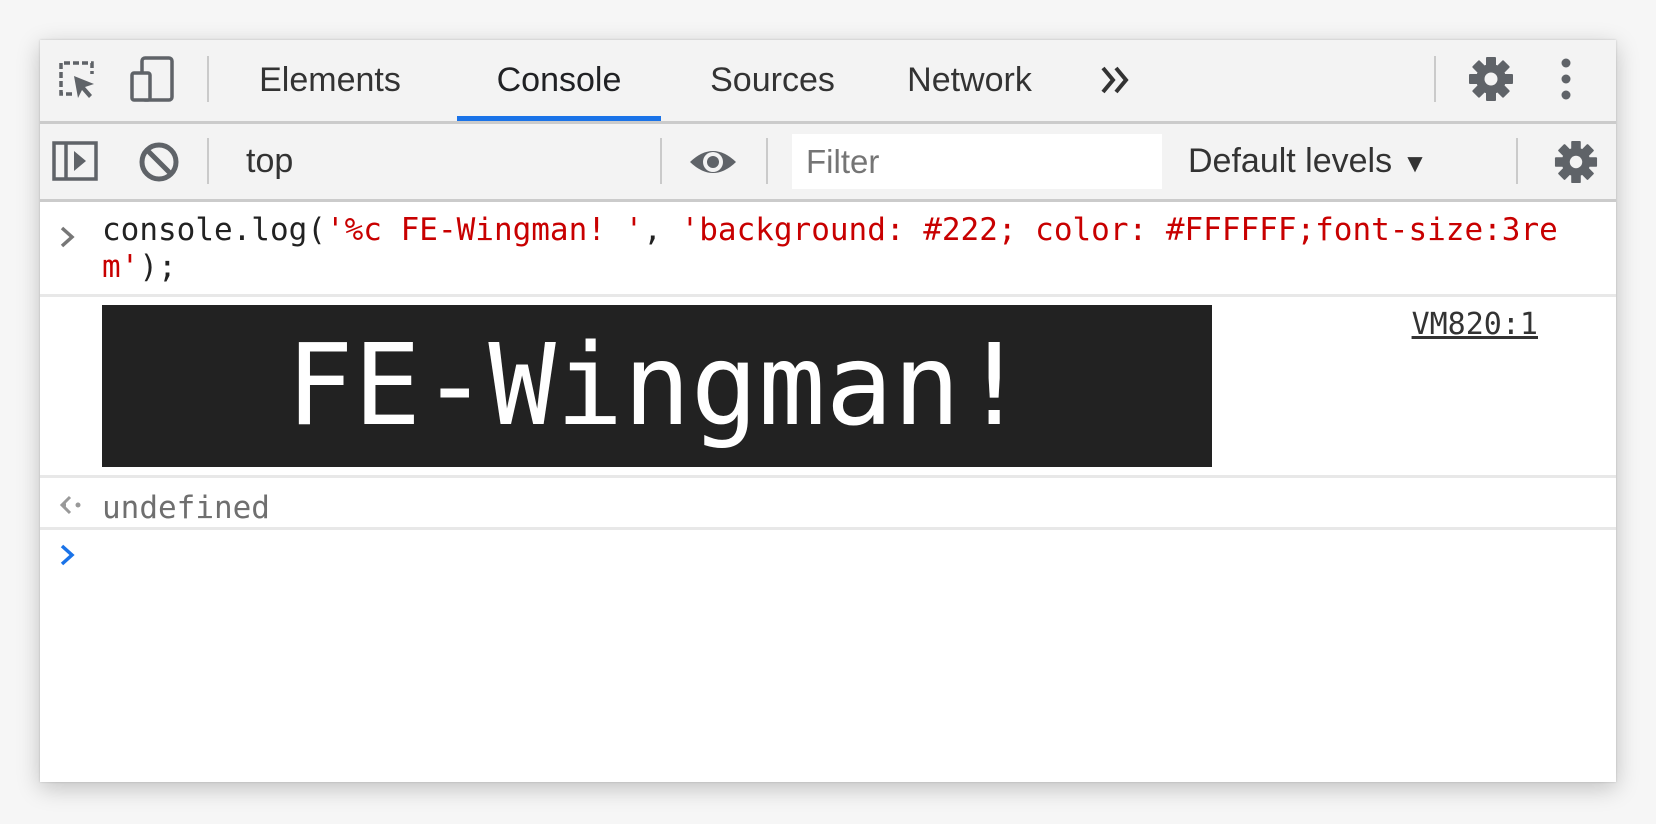 This screenshot has height=824, width=1656. Describe the element at coordinates (77, 81) in the screenshot. I see `inspect-element-icon` at that location.